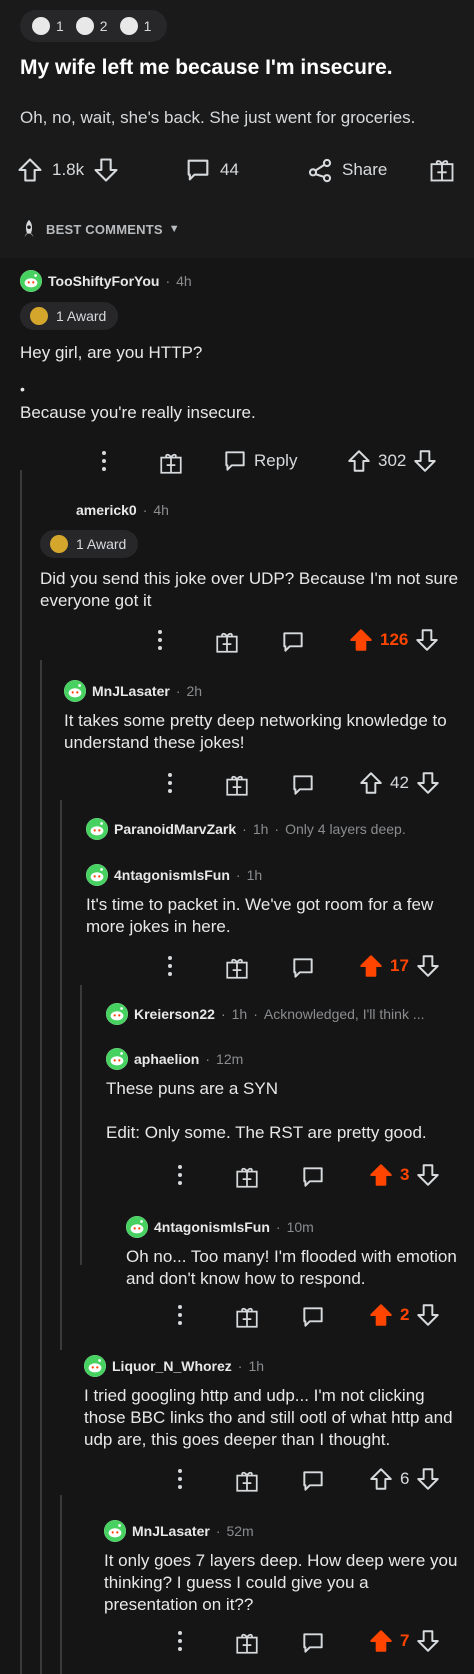 This screenshot has width=474, height=1674. Describe the element at coordinates (39, 316) in the screenshot. I see `award-icon` at that location.